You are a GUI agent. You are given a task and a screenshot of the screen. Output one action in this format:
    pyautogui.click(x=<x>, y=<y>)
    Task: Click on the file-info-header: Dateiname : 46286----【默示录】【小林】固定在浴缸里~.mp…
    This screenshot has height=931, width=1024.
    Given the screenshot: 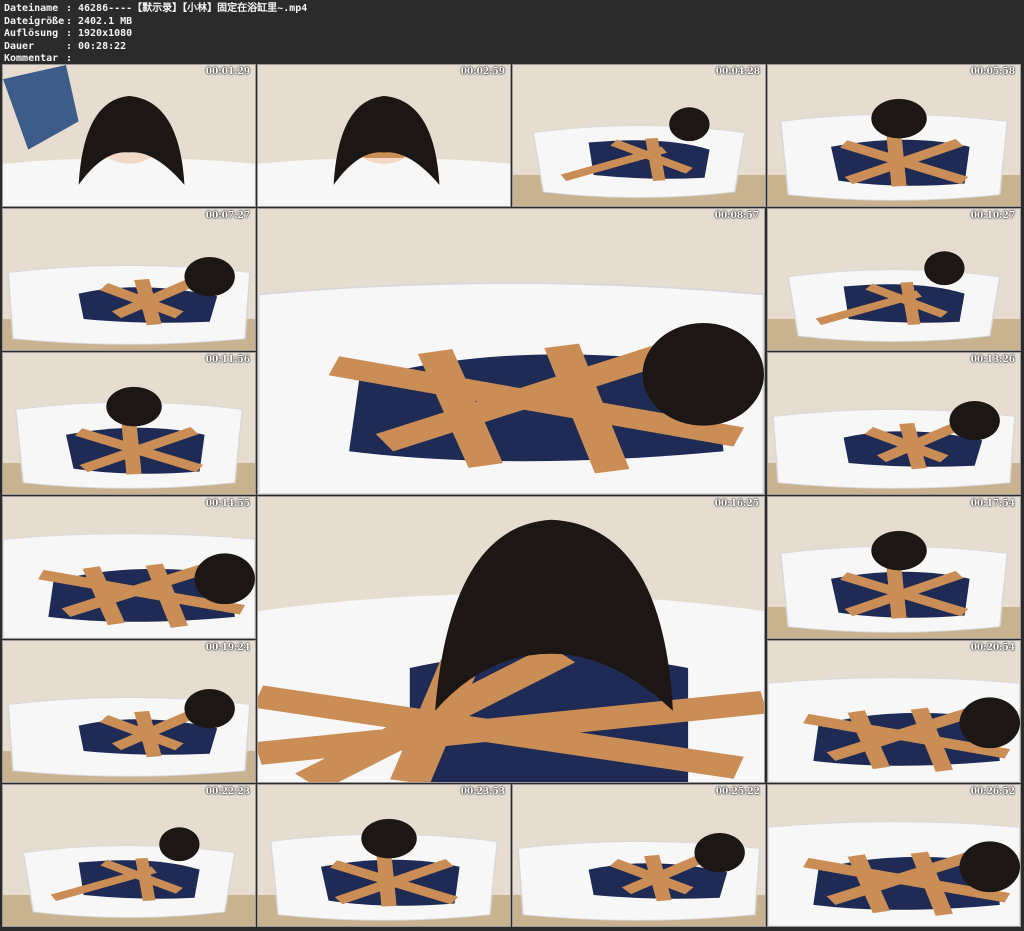 What is the action you would take?
    pyautogui.click(x=512, y=32)
    